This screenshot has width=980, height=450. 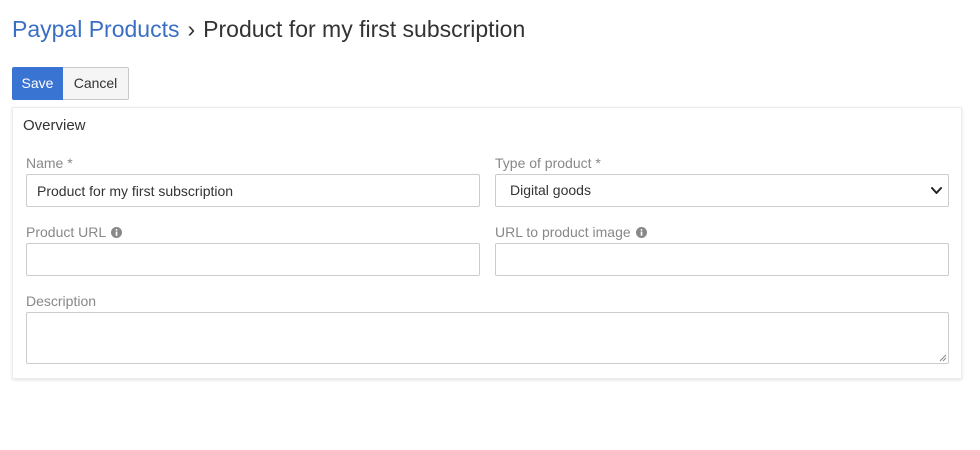 I want to click on image-url-label: URL to product image, so click(x=571, y=232).